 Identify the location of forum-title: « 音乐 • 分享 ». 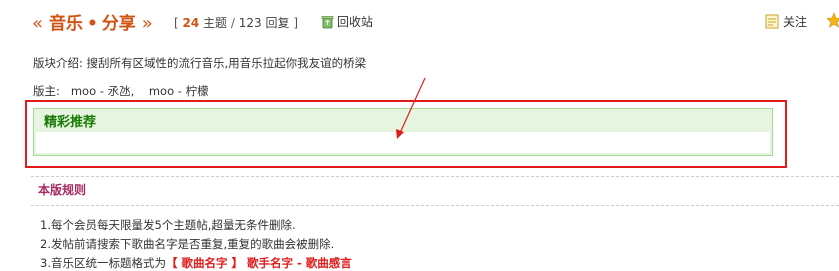
(92, 21).